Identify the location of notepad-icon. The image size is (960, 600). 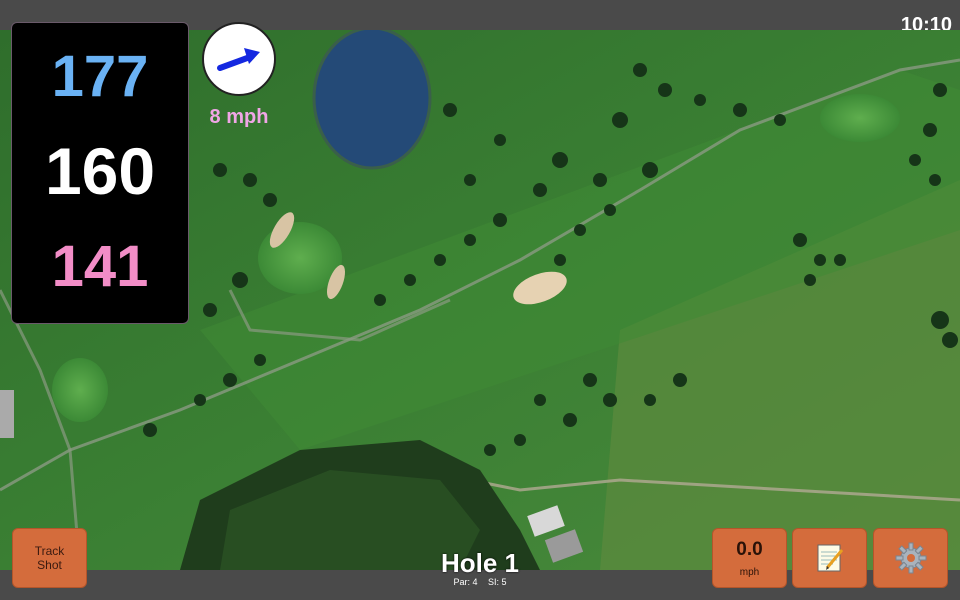
(830, 558).